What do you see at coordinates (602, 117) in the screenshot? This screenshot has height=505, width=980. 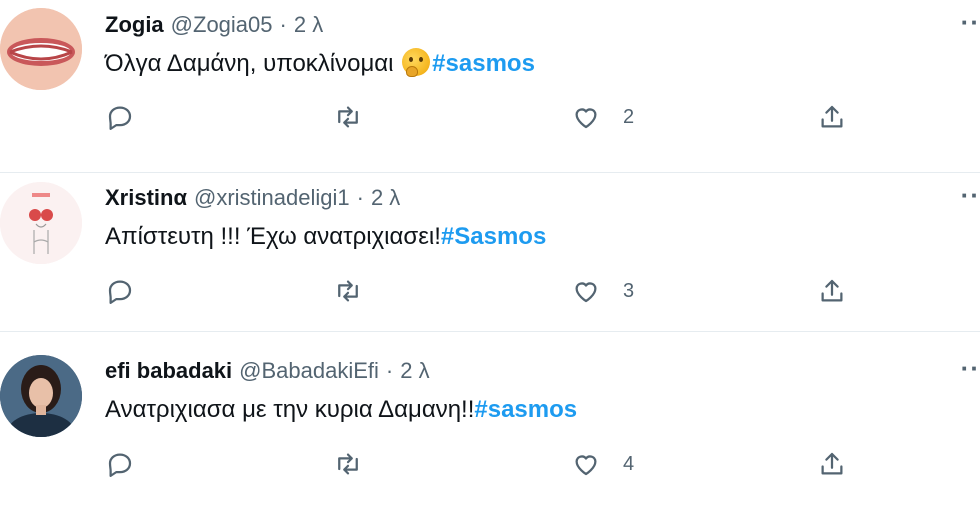 I see `like-button: 2` at bounding box center [602, 117].